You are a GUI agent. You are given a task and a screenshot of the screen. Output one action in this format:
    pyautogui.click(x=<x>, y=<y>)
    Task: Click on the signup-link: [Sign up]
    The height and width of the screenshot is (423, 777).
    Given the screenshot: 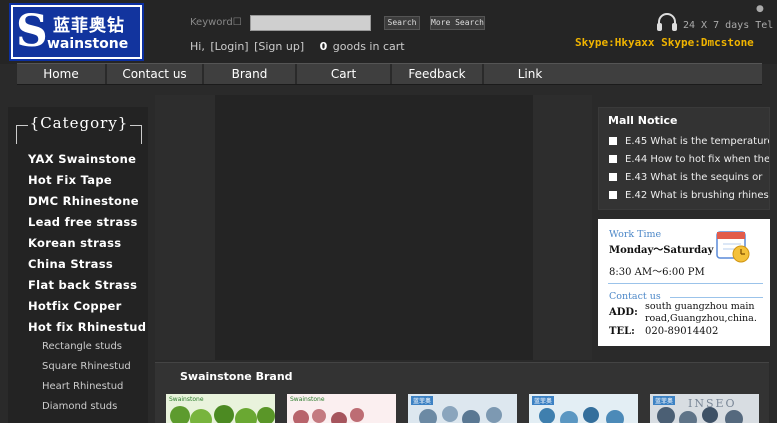 What is the action you would take?
    pyautogui.click(x=279, y=46)
    